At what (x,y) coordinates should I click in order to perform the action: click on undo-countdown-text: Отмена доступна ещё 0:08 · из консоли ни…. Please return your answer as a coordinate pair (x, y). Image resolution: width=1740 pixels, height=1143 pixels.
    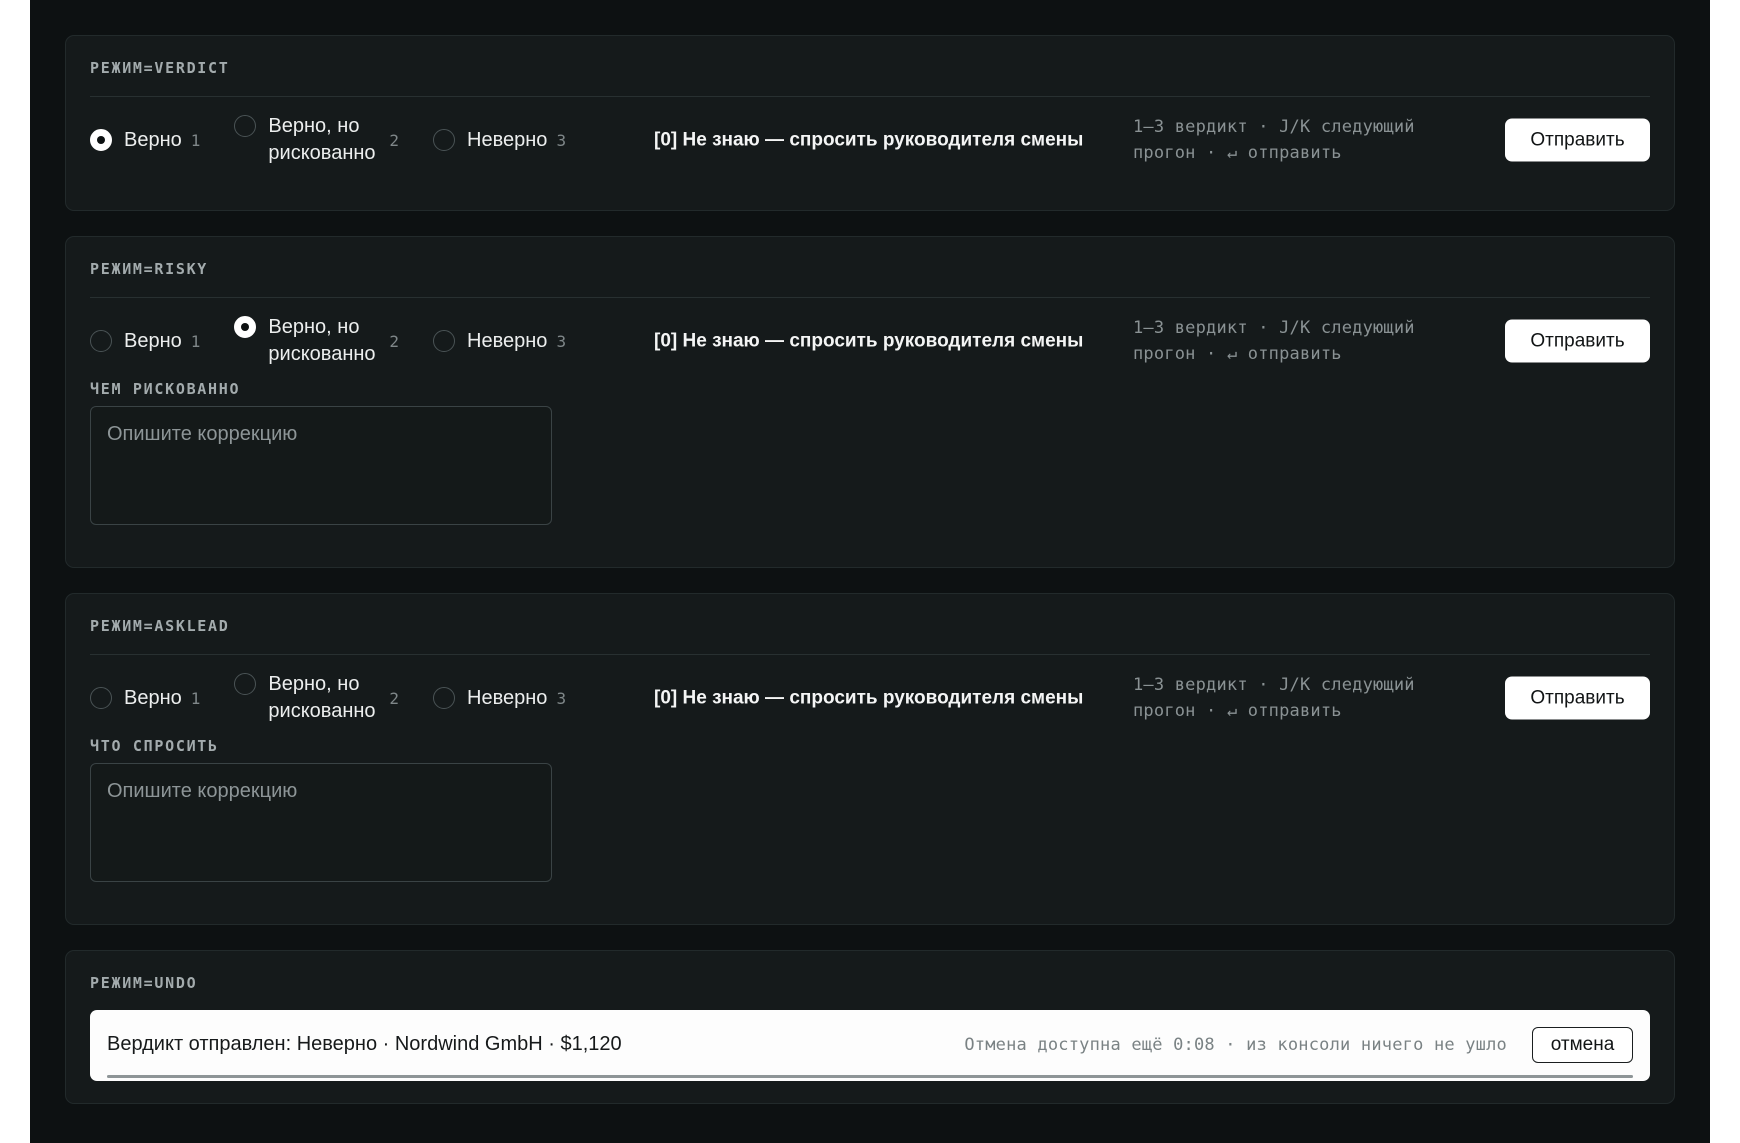
    Looking at the image, I should click on (1235, 1044).